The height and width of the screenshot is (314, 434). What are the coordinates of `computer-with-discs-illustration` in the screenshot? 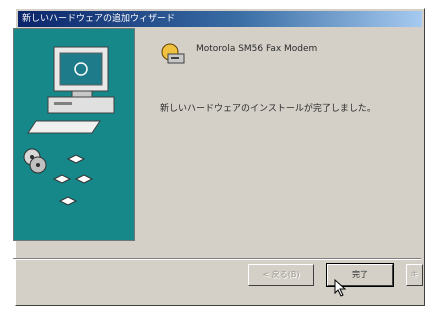 It's located at (69, 126).